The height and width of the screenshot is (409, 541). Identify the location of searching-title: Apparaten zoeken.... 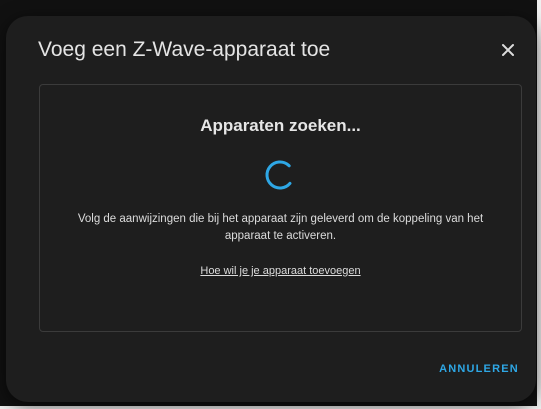
(280, 125).